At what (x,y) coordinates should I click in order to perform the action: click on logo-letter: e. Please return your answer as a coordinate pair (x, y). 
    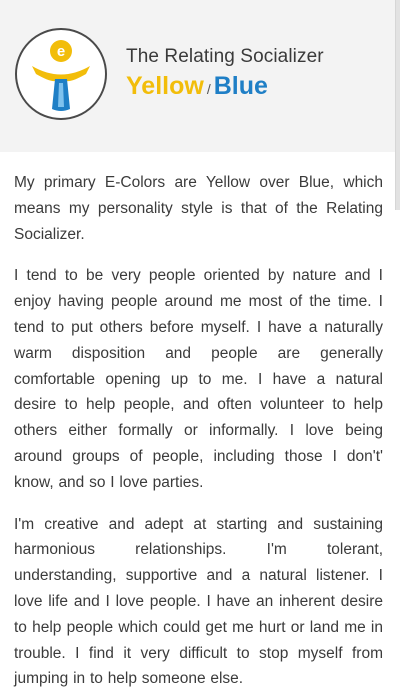
    Looking at the image, I should click on (61, 51).